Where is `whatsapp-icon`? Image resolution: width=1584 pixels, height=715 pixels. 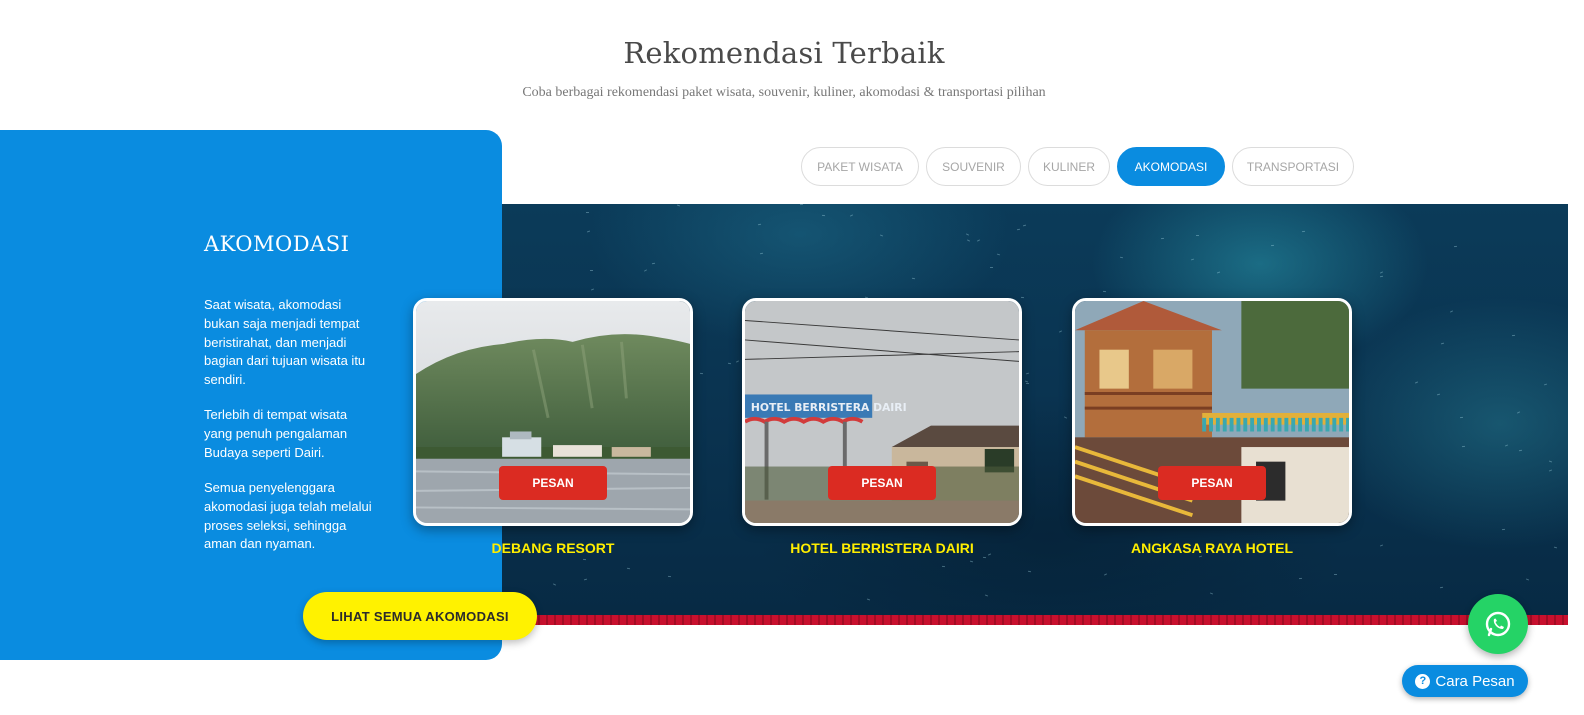 whatsapp-icon is located at coordinates (1498, 624).